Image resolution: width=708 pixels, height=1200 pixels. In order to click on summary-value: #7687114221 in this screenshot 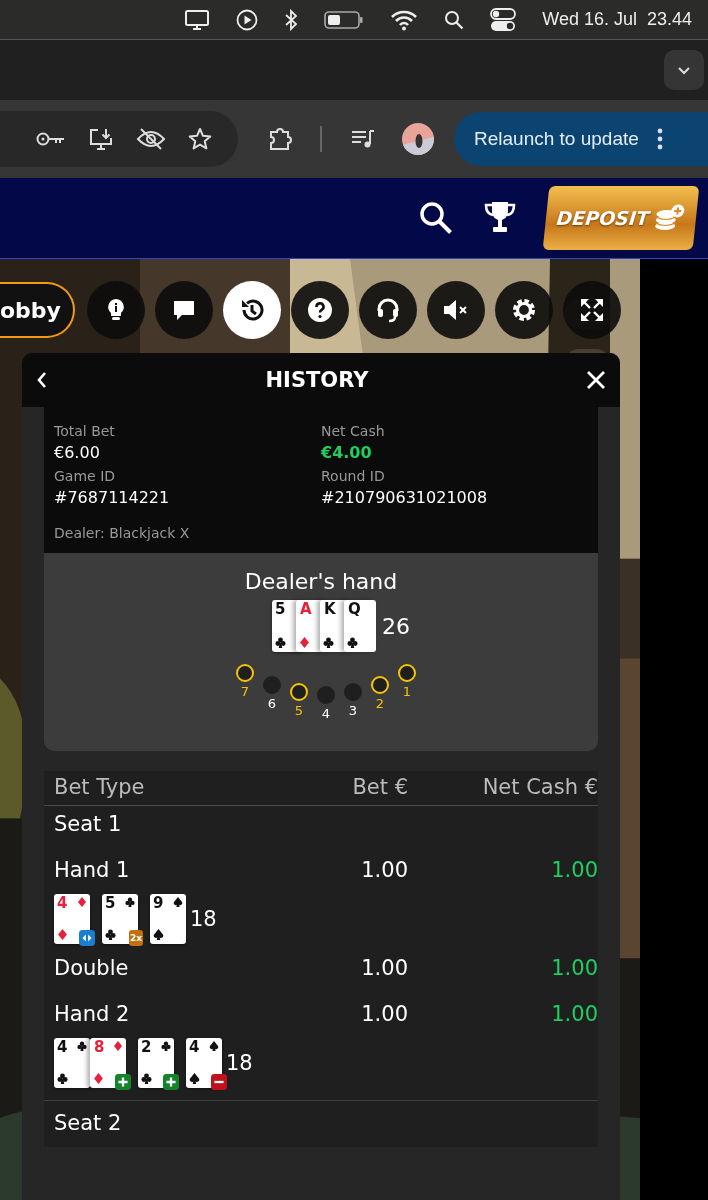, I will do `click(112, 497)`.